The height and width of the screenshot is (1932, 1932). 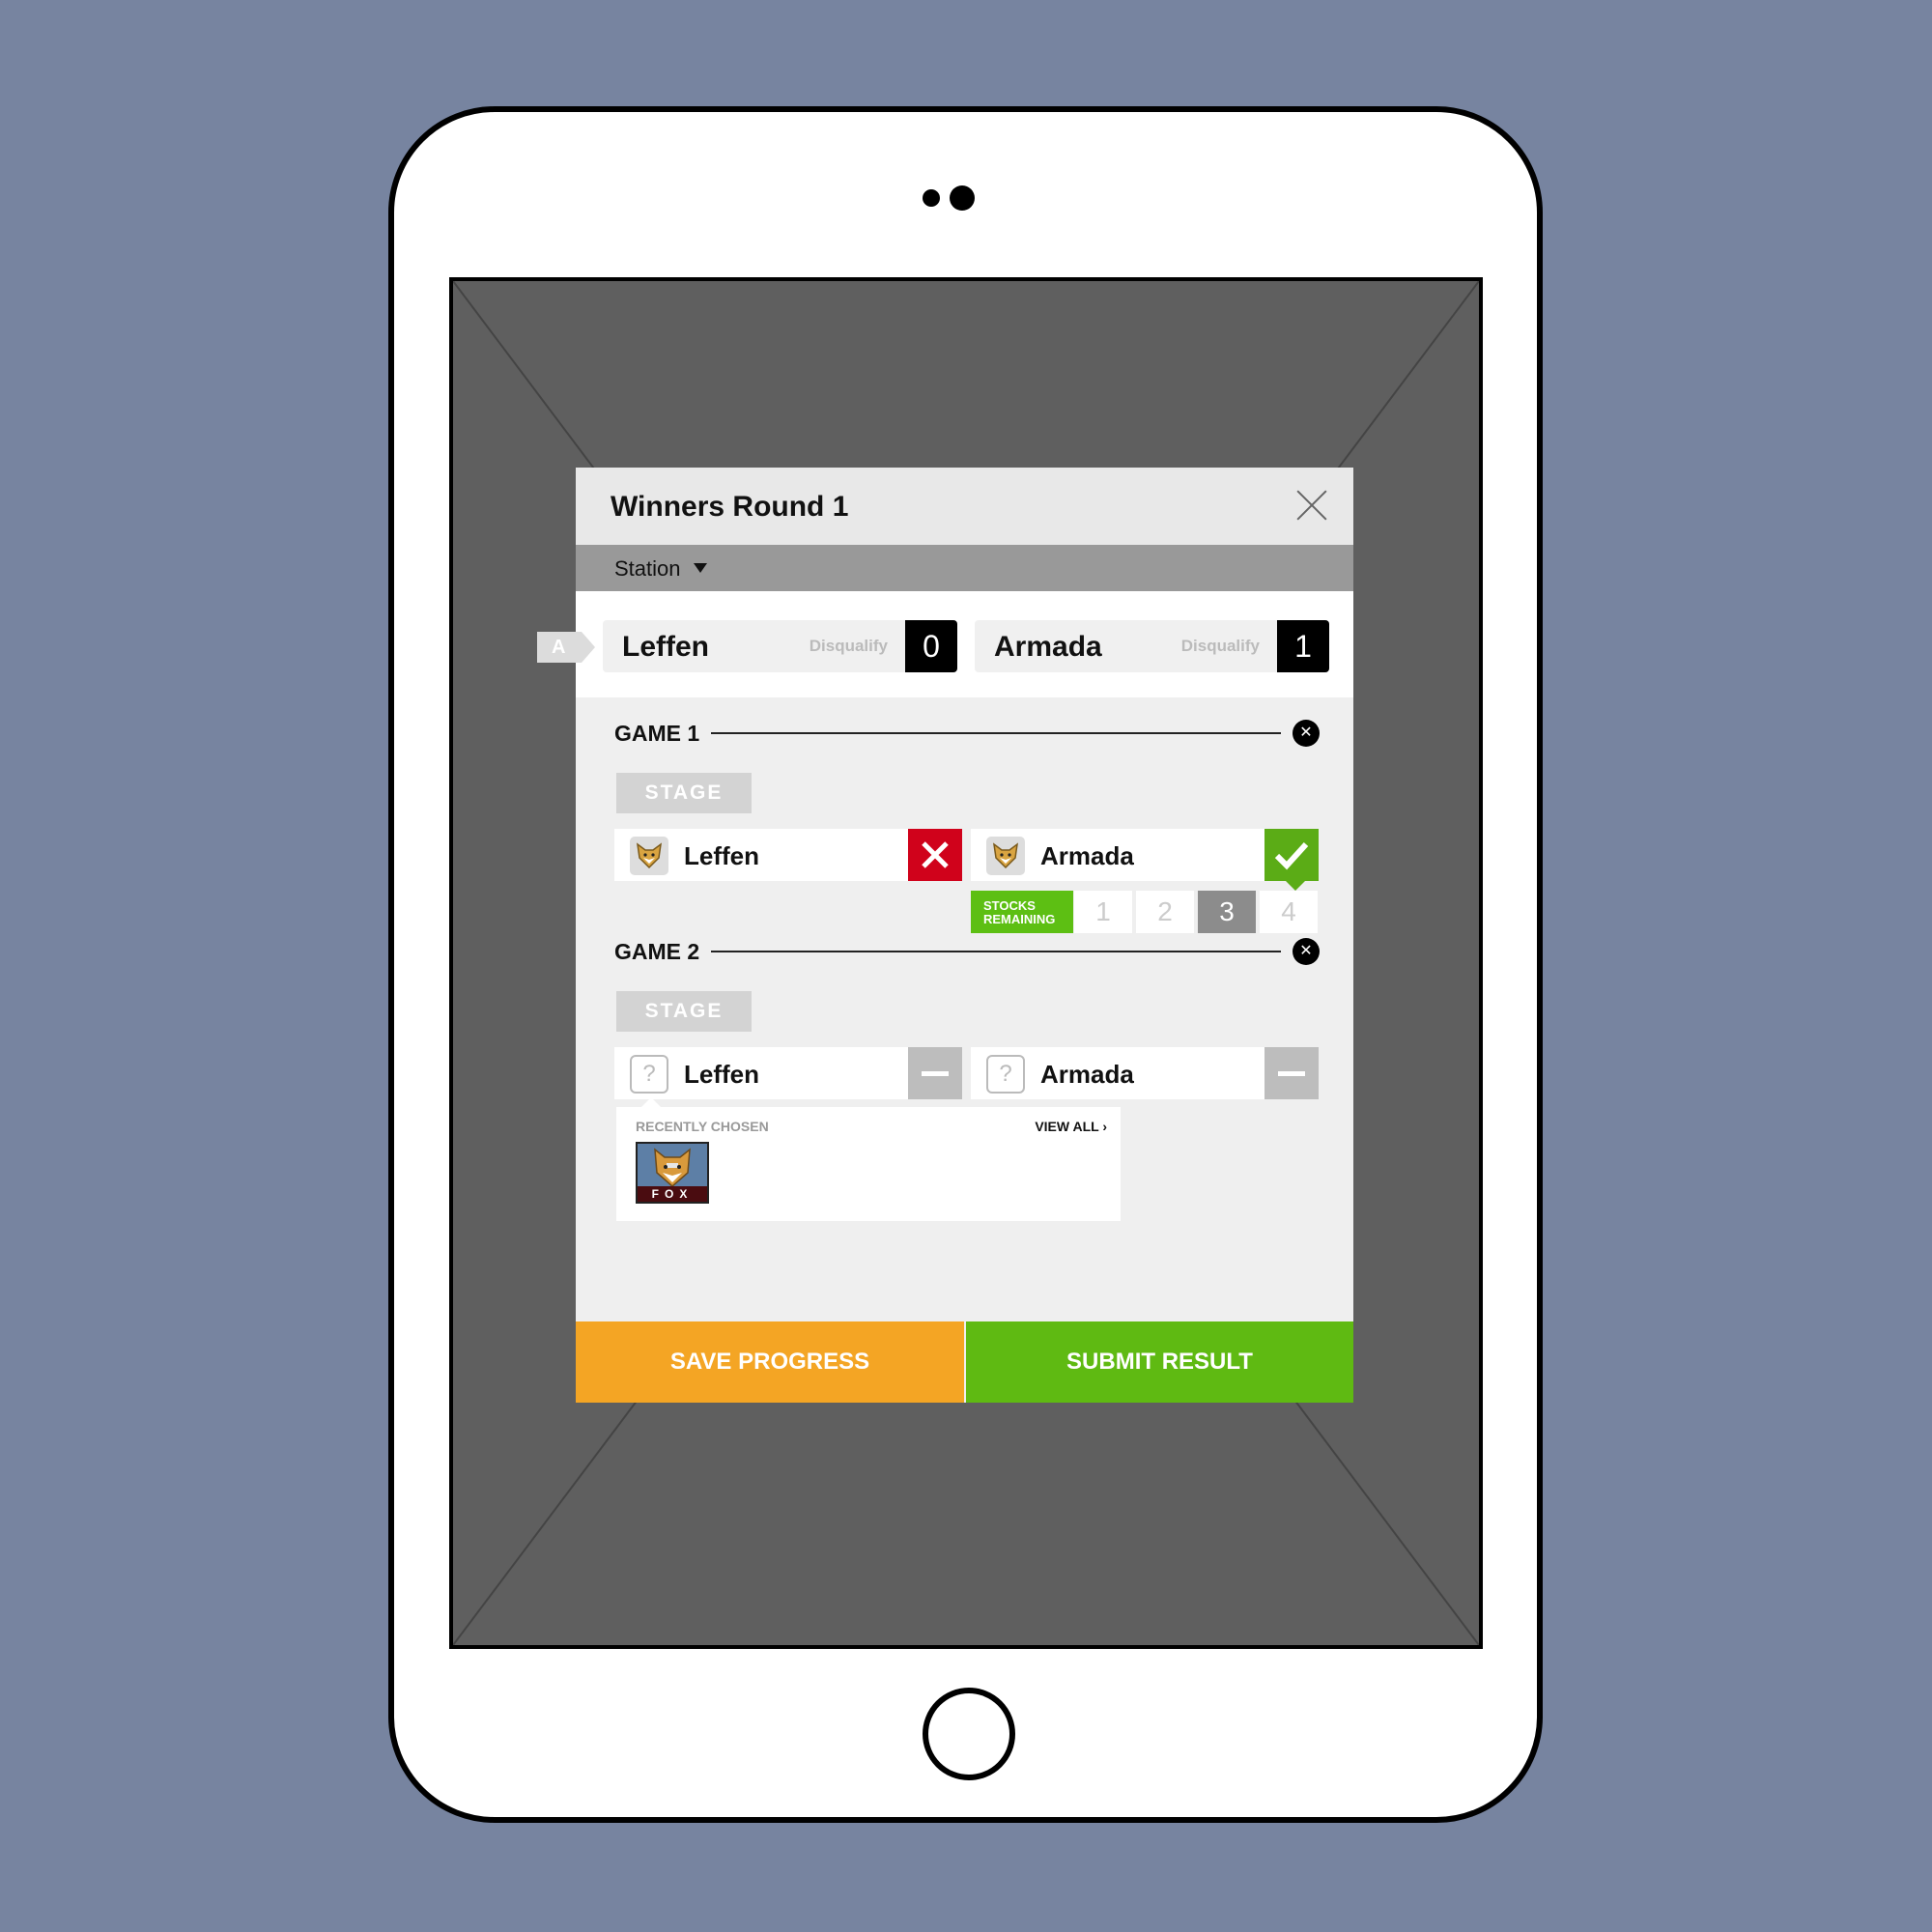 What do you see at coordinates (1165, 912) in the screenshot?
I see `stock-option-2: 2` at bounding box center [1165, 912].